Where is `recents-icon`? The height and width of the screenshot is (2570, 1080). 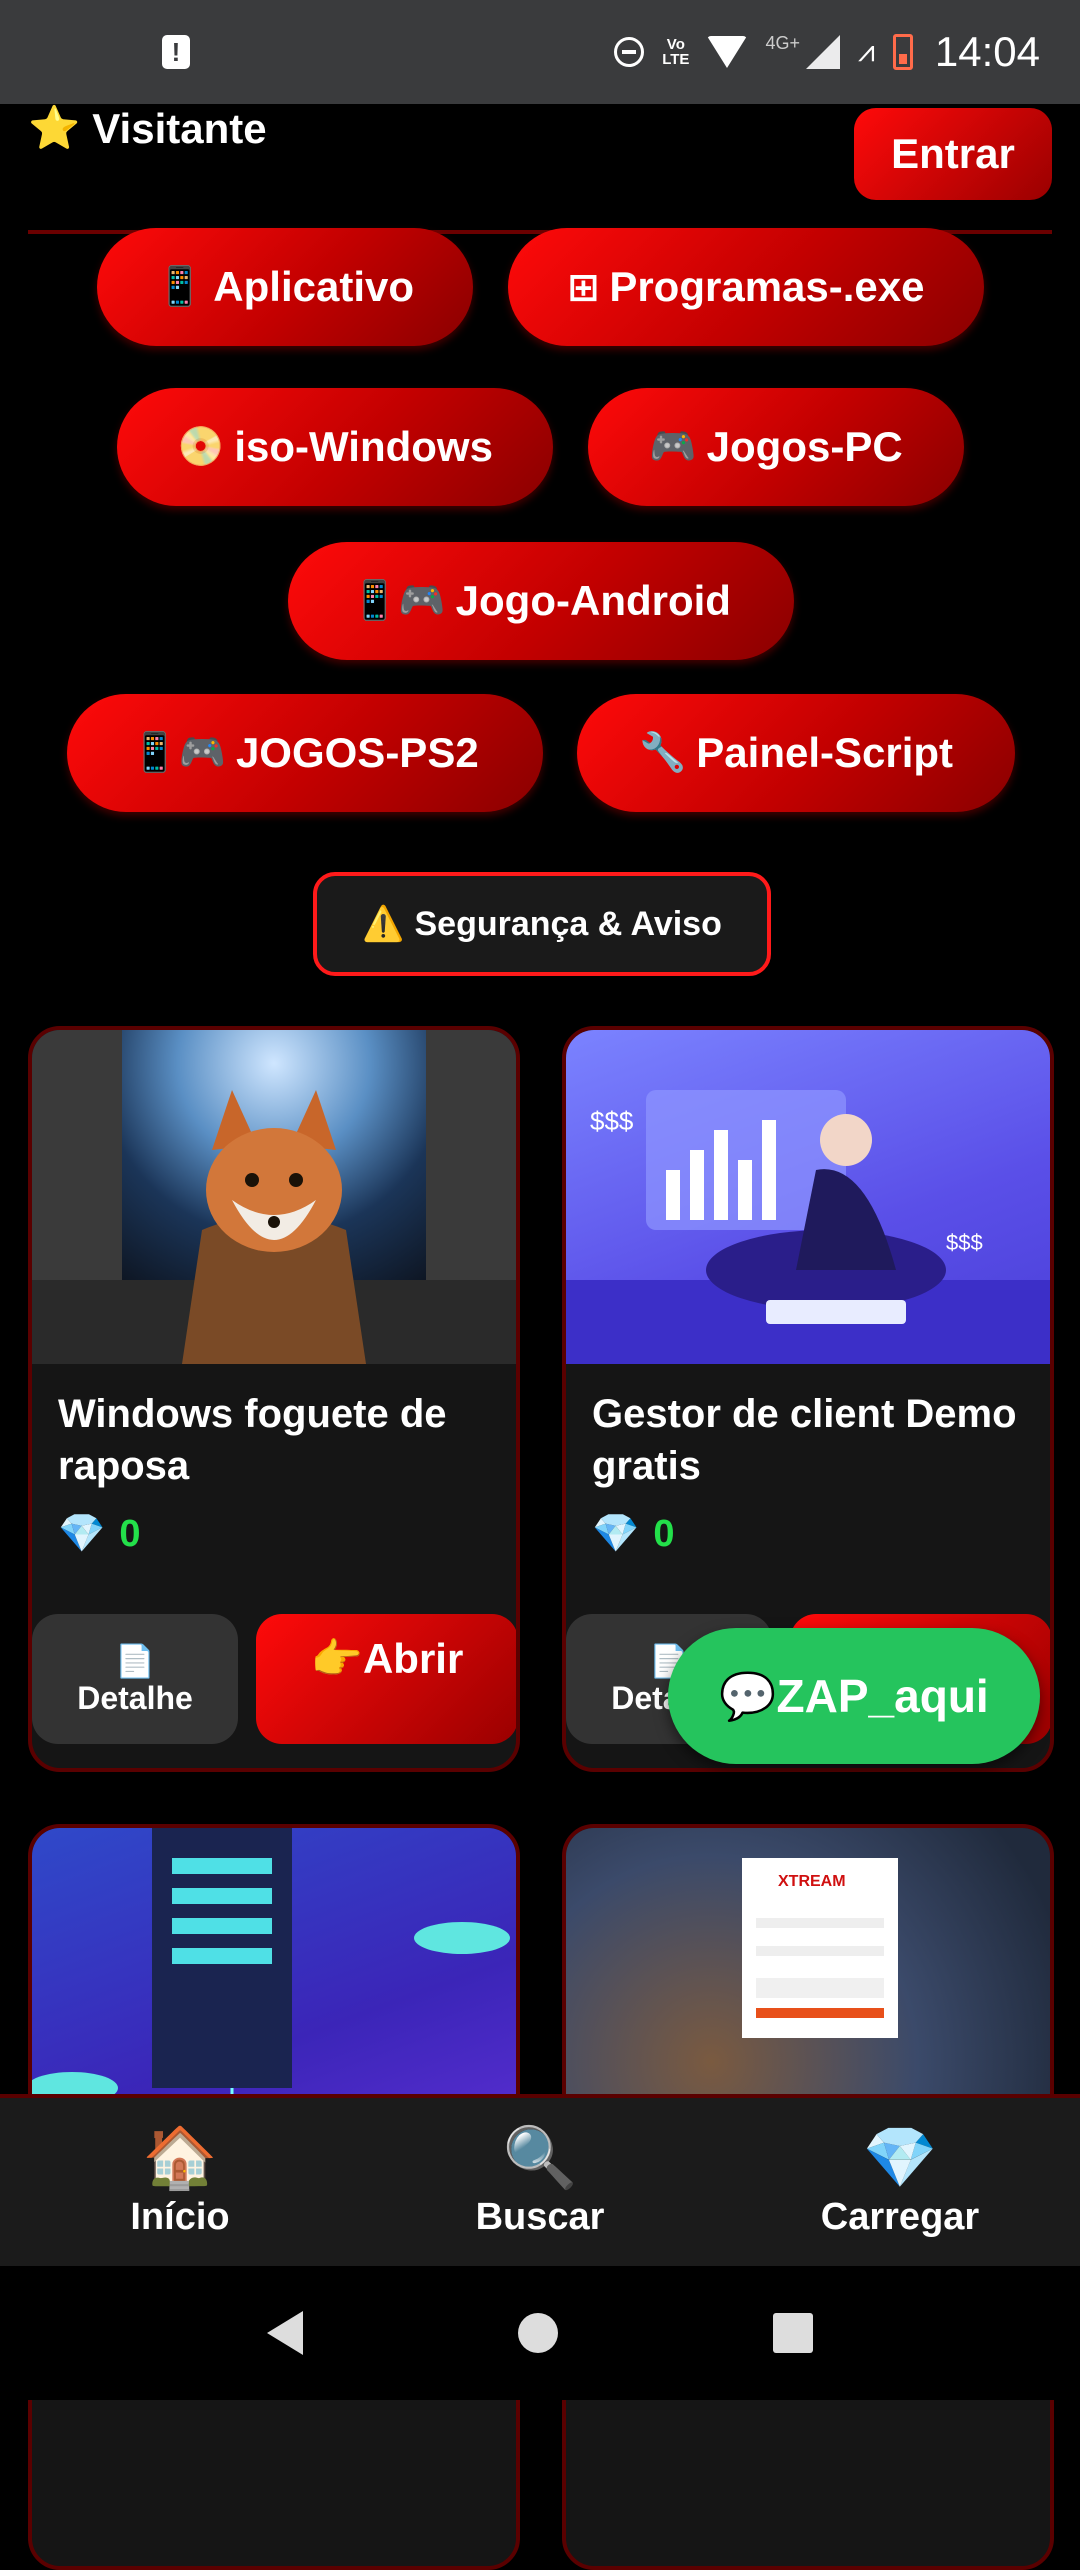
recents-icon is located at coordinates (792, 2333).